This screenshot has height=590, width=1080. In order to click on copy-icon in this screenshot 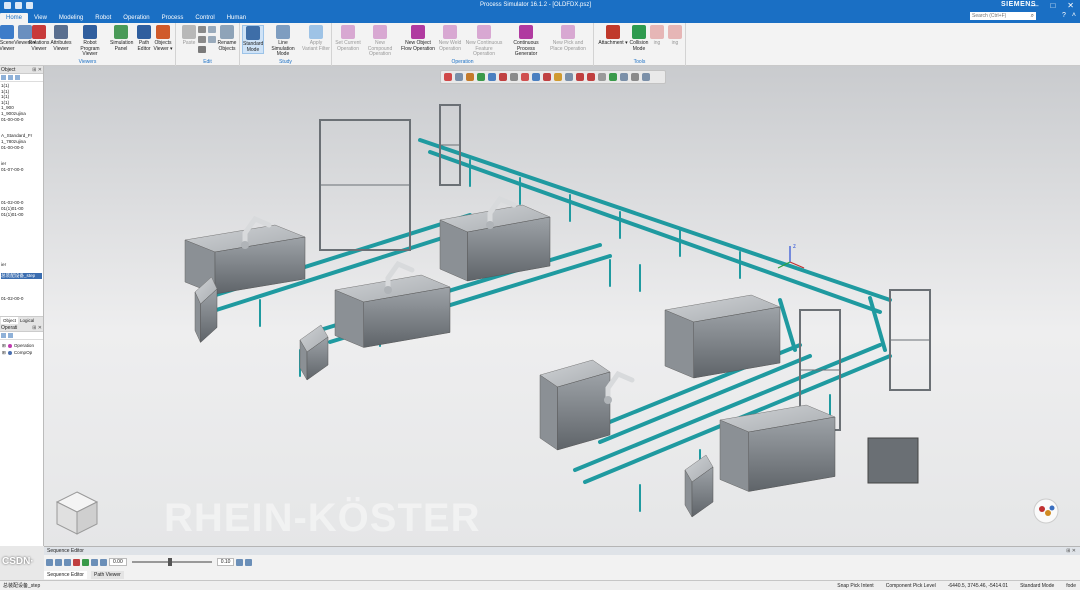, I will do `click(202, 39)`.